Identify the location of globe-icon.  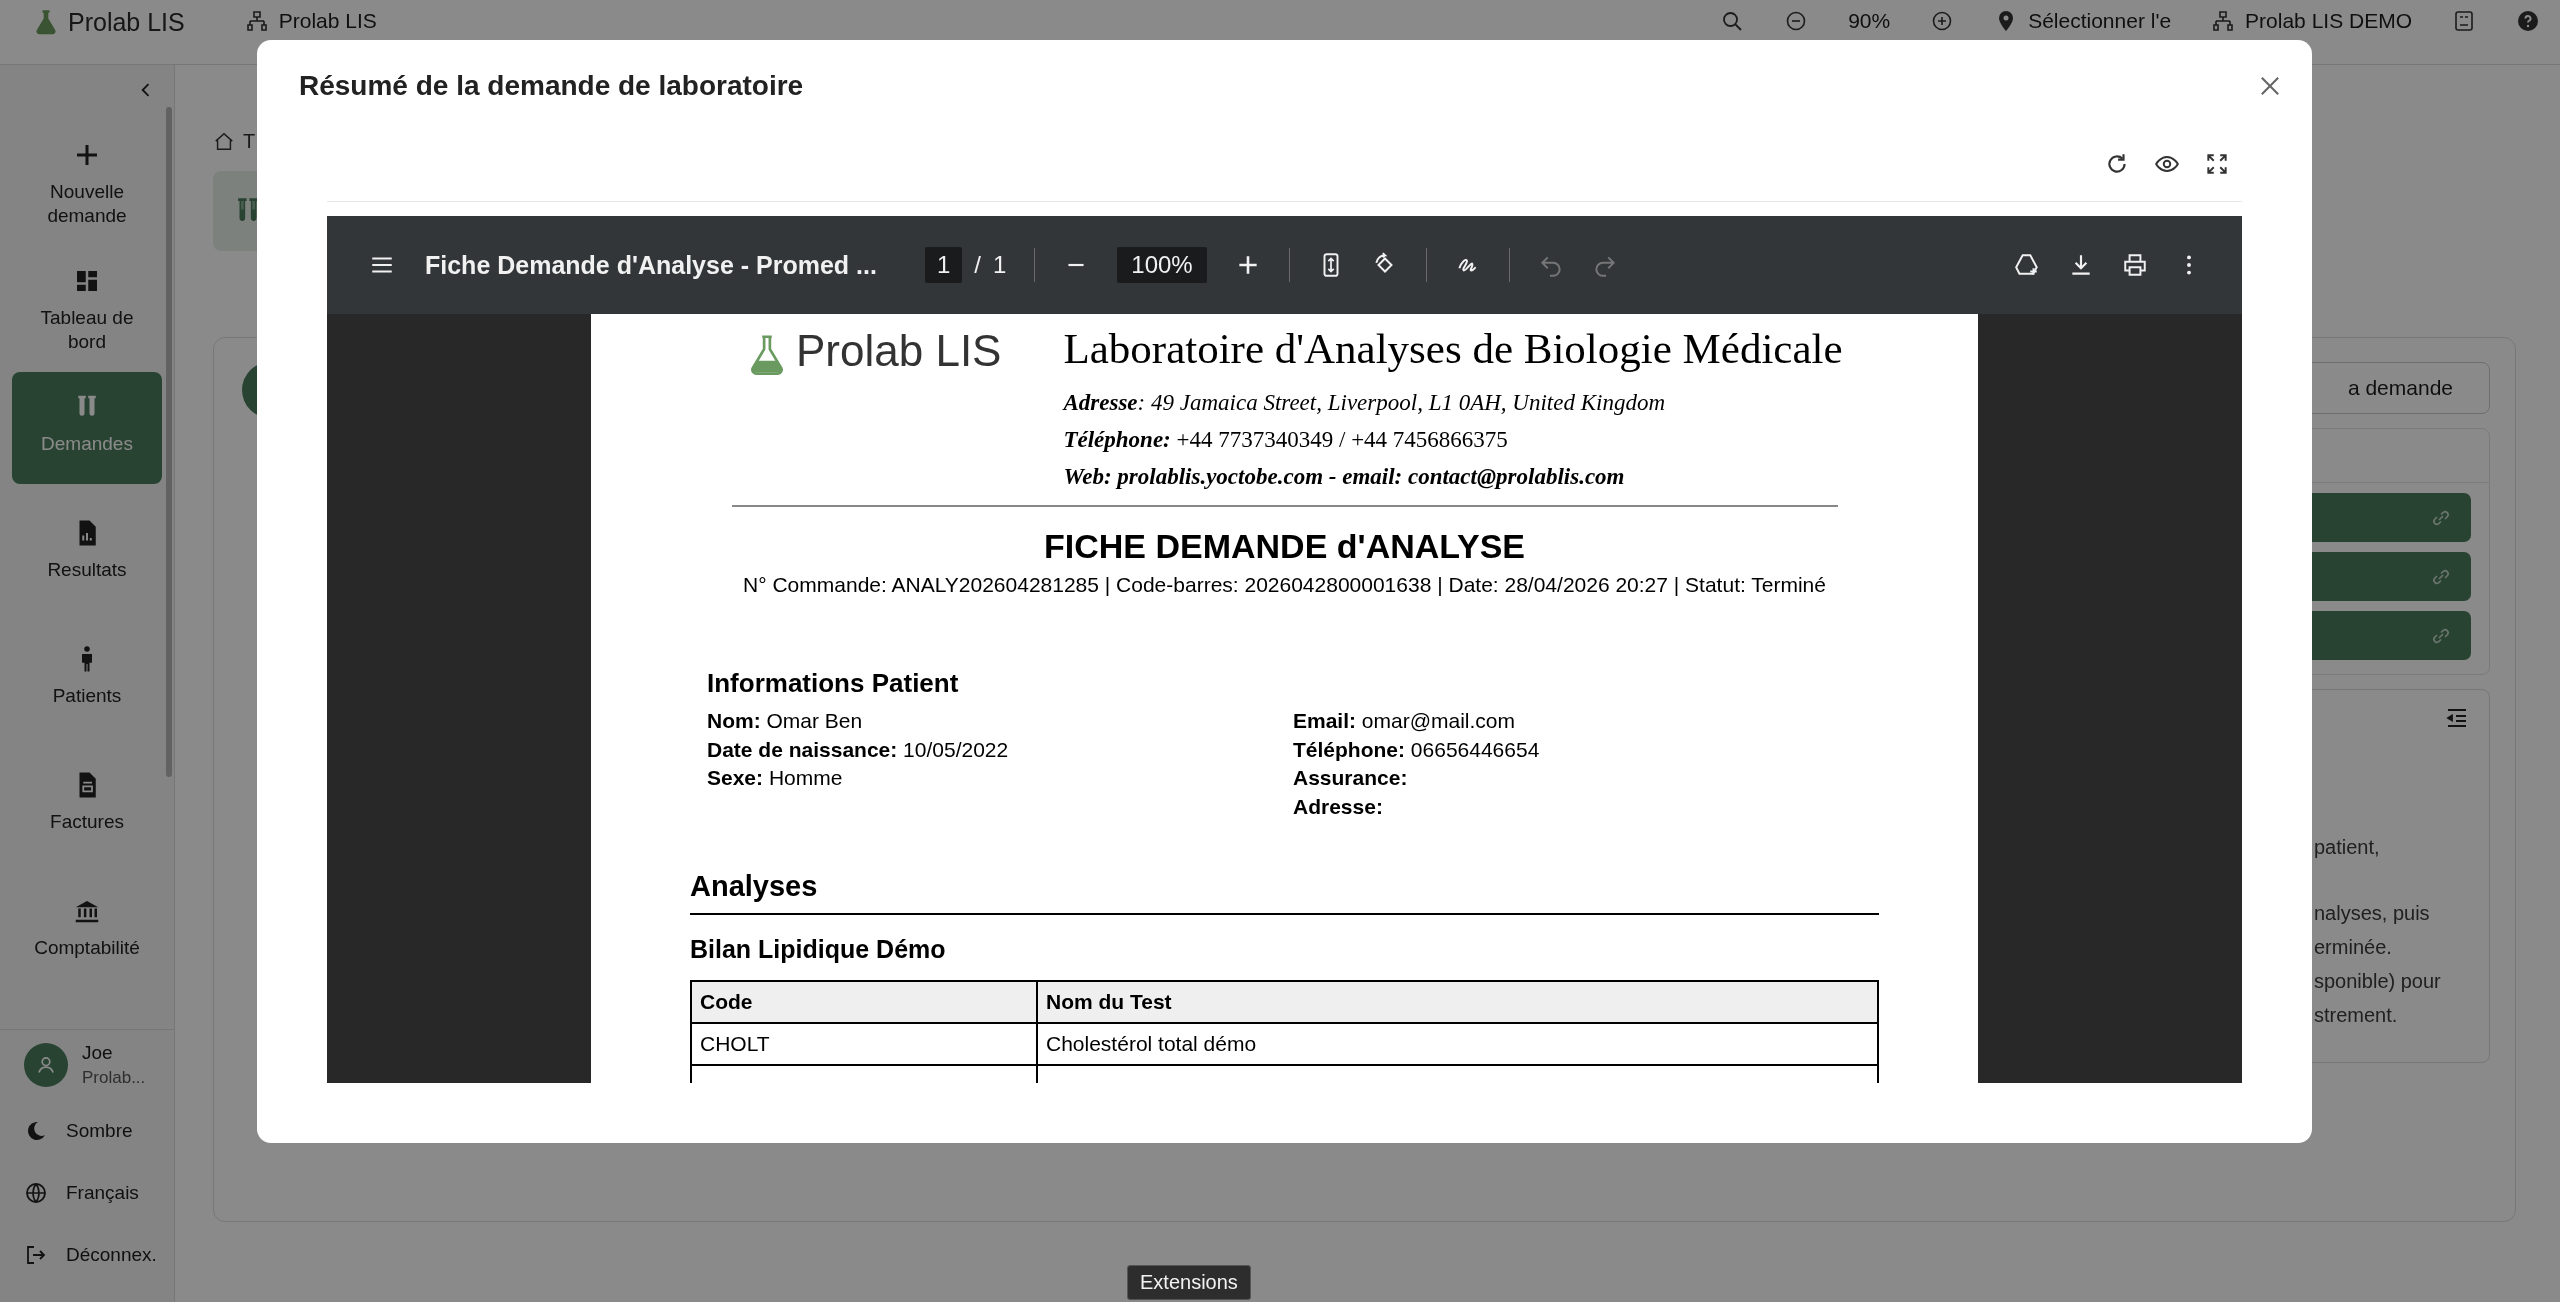
(36, 1193).